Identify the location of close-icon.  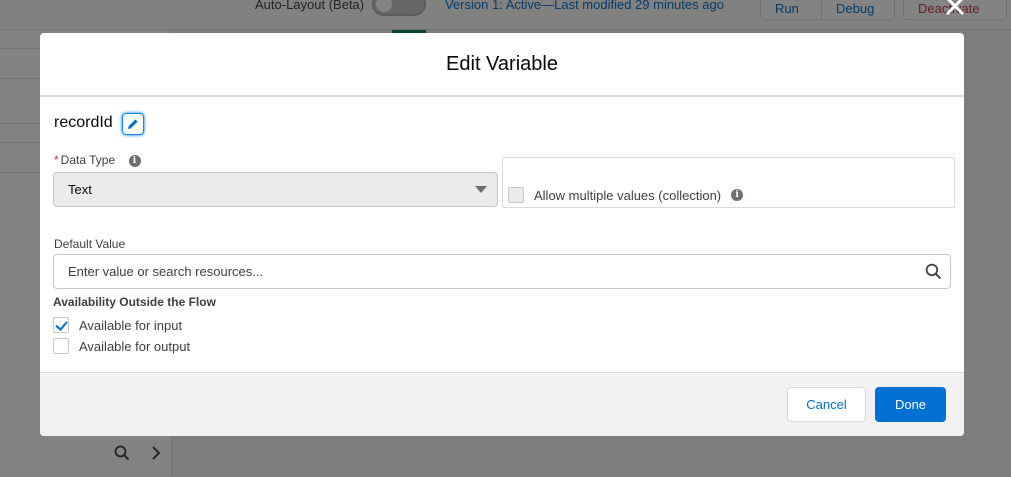
(955, 11).